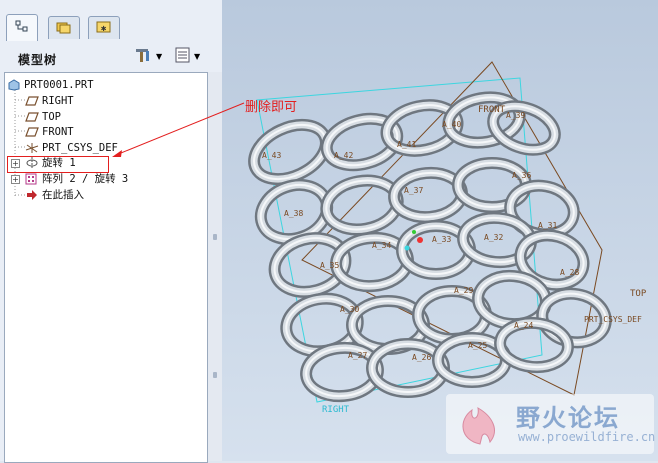 The height and width of the screenshot is (463, 658). I want to click on axis-label: A_27, so click(357, 355).